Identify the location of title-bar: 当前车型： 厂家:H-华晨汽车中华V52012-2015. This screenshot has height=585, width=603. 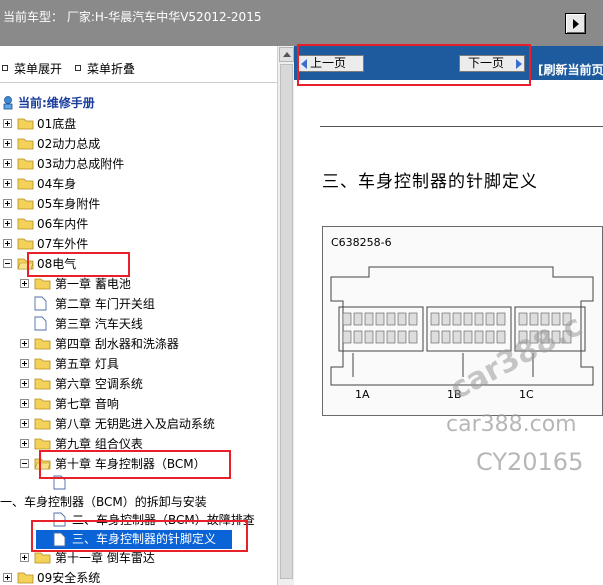
(301, 23).